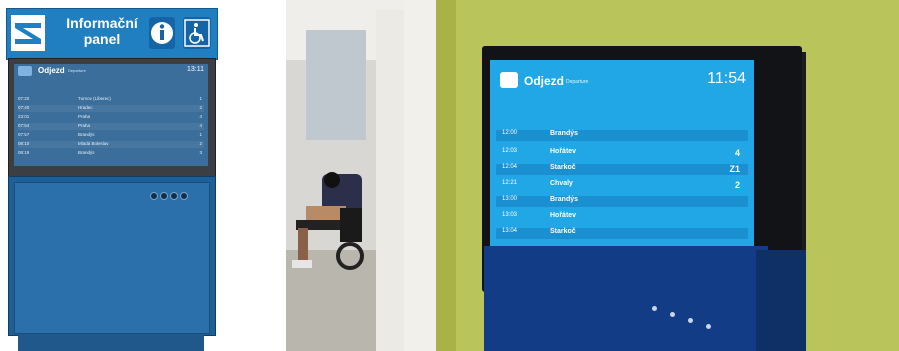  Describe the element at coordinates (626, 298) in the screenshot. I see `display-cabinet` at that location.